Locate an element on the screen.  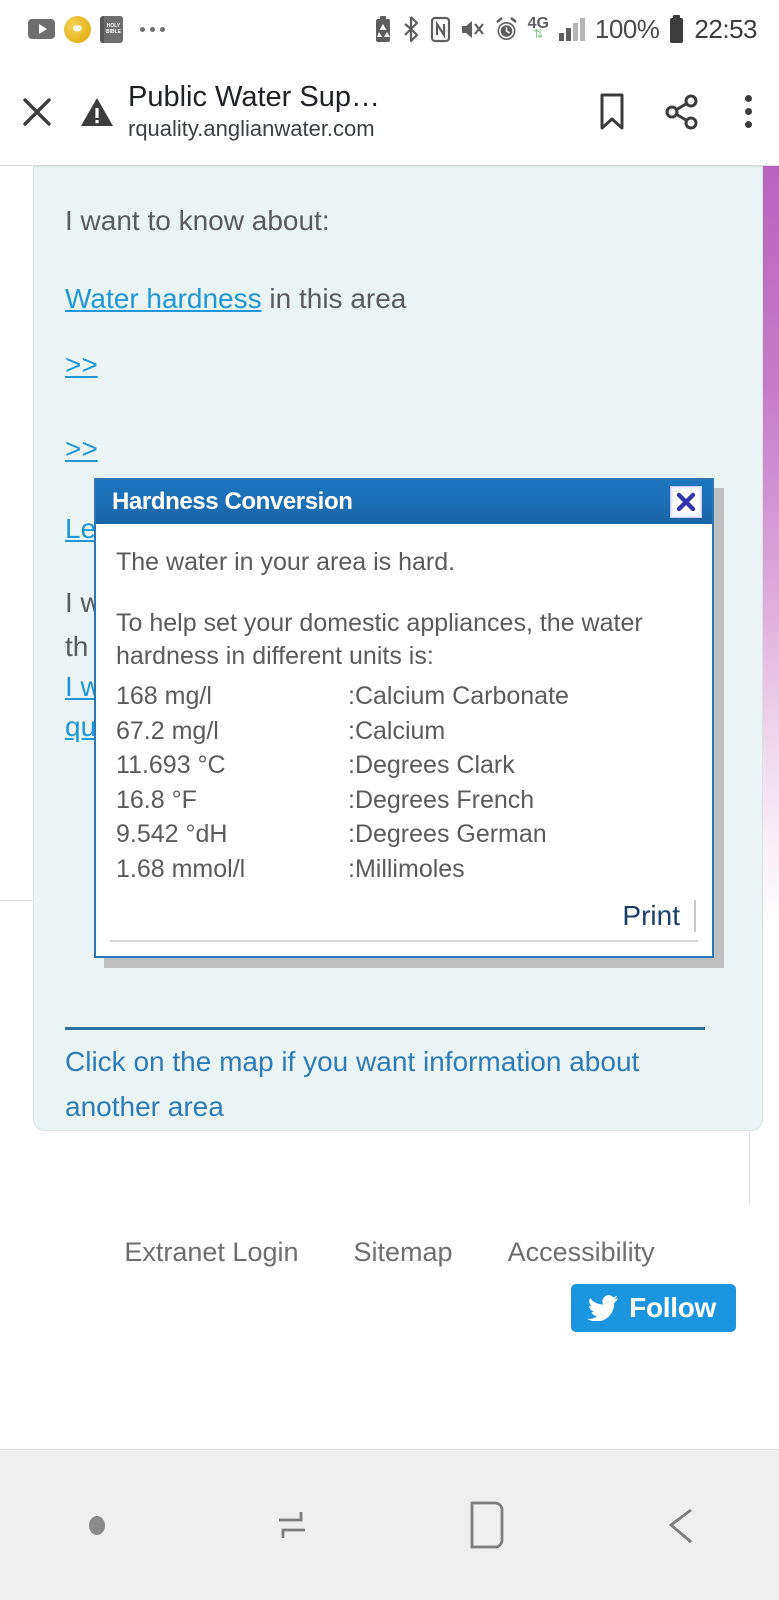
unit-value: 11.693 °C is located at coordinates (171, 765).